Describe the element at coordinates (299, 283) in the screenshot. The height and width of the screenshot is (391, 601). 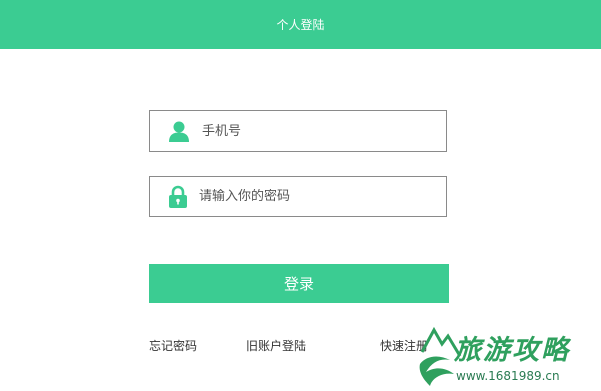
I see `login-button: 登录` at that location.